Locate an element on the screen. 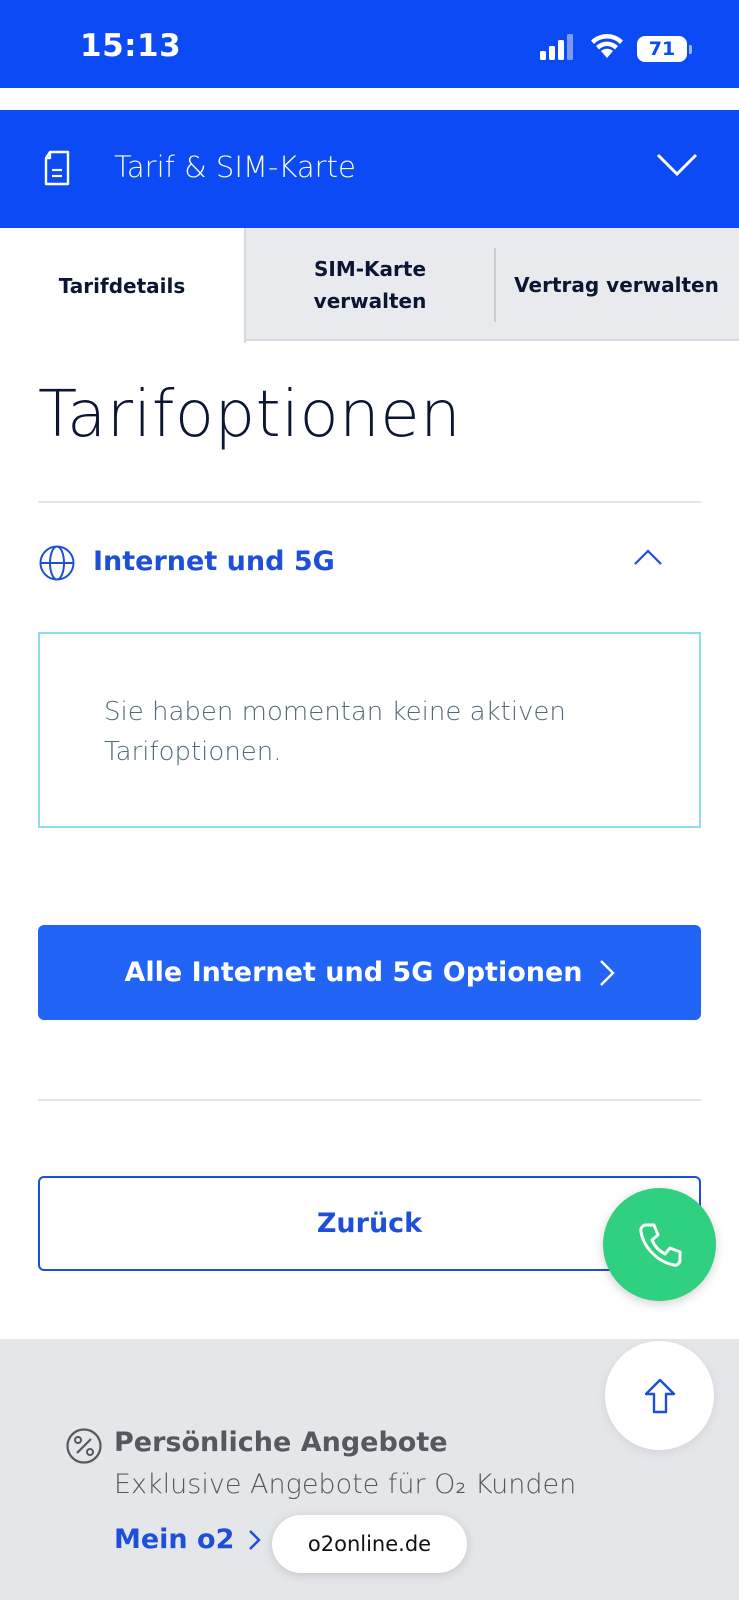 The image size is (739, 1600). signal-icon is located at coordinates (556, 47).